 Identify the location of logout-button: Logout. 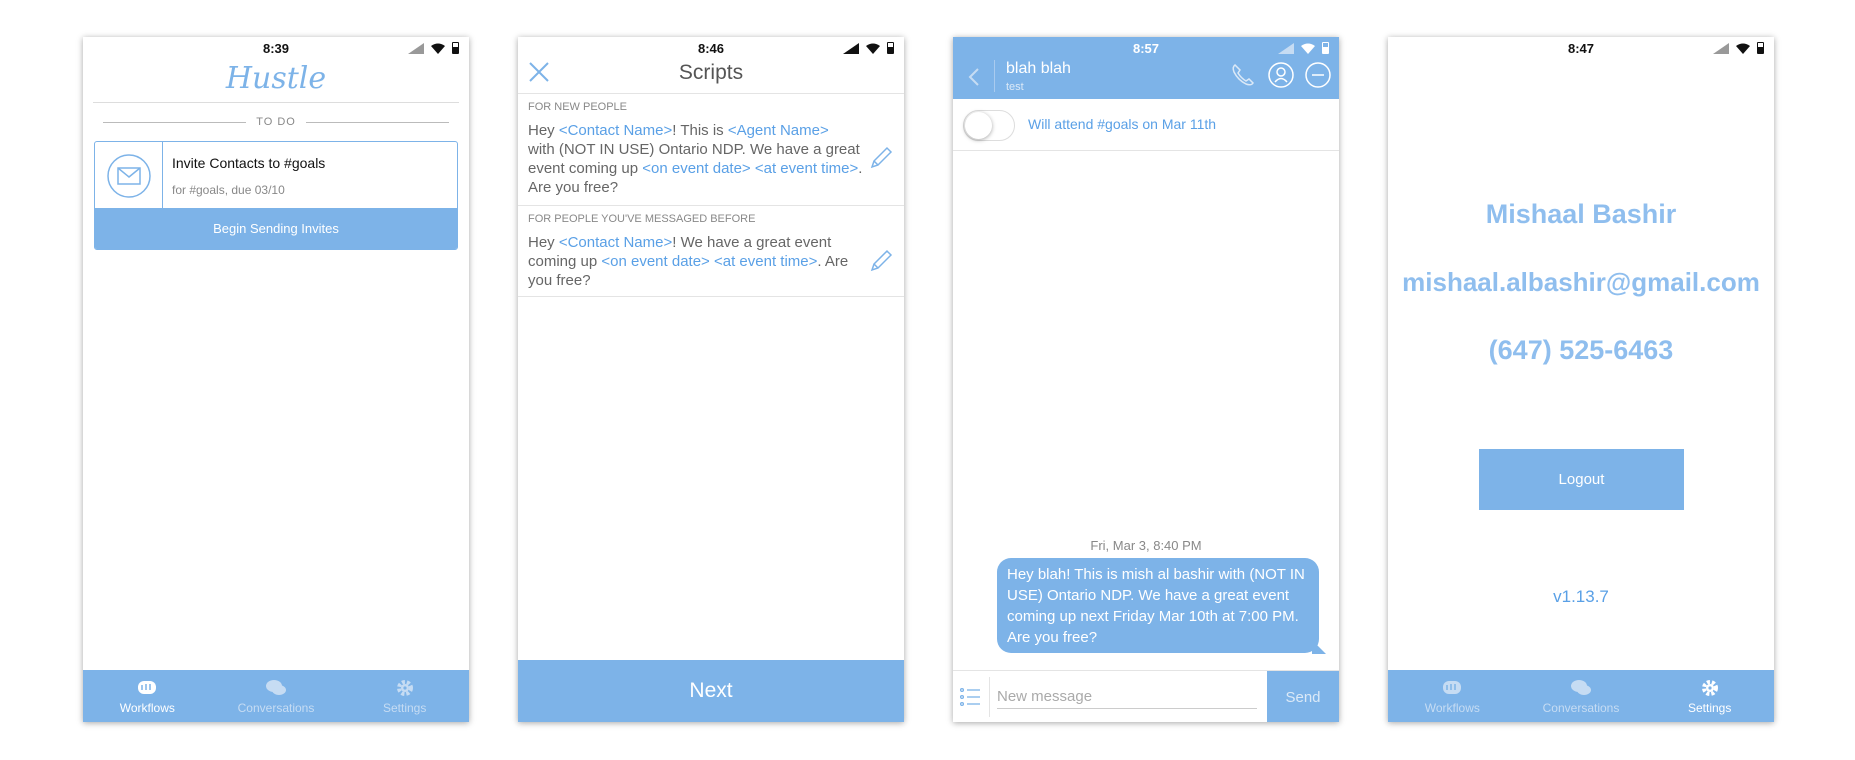
(1581, 479).